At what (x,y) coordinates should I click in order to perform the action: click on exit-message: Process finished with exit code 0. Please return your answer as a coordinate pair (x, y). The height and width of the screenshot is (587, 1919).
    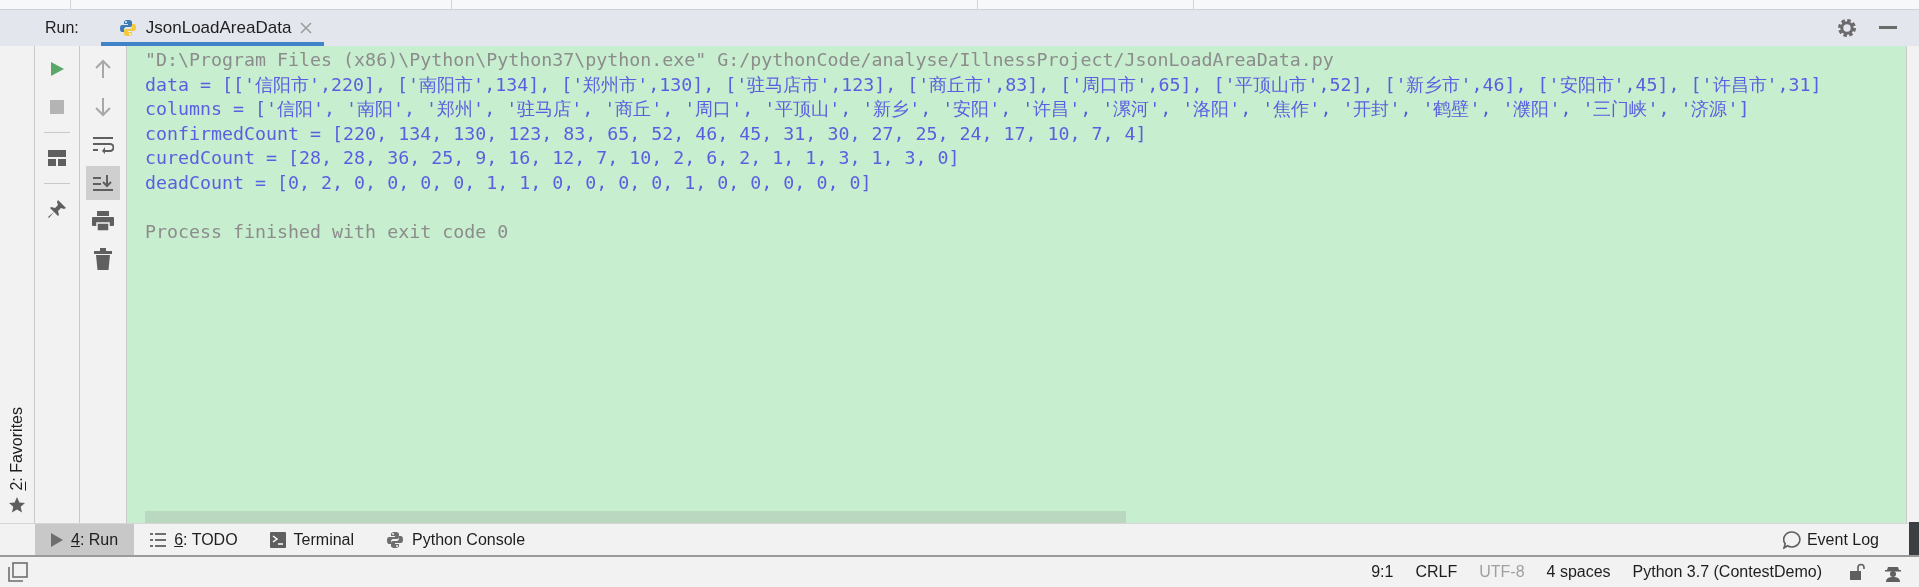
    Looking at the image, I should click on (327, 231).